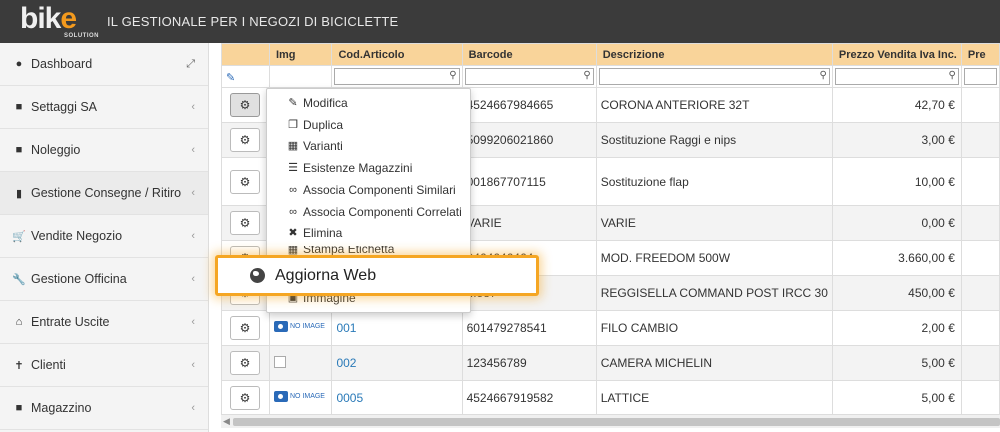 This screenshot has width=1000, height=432. What do you see at coordinates (896, 76) in the screenshot?
I see `filter-input-price: ⚲` at bounding box center [896, 76].